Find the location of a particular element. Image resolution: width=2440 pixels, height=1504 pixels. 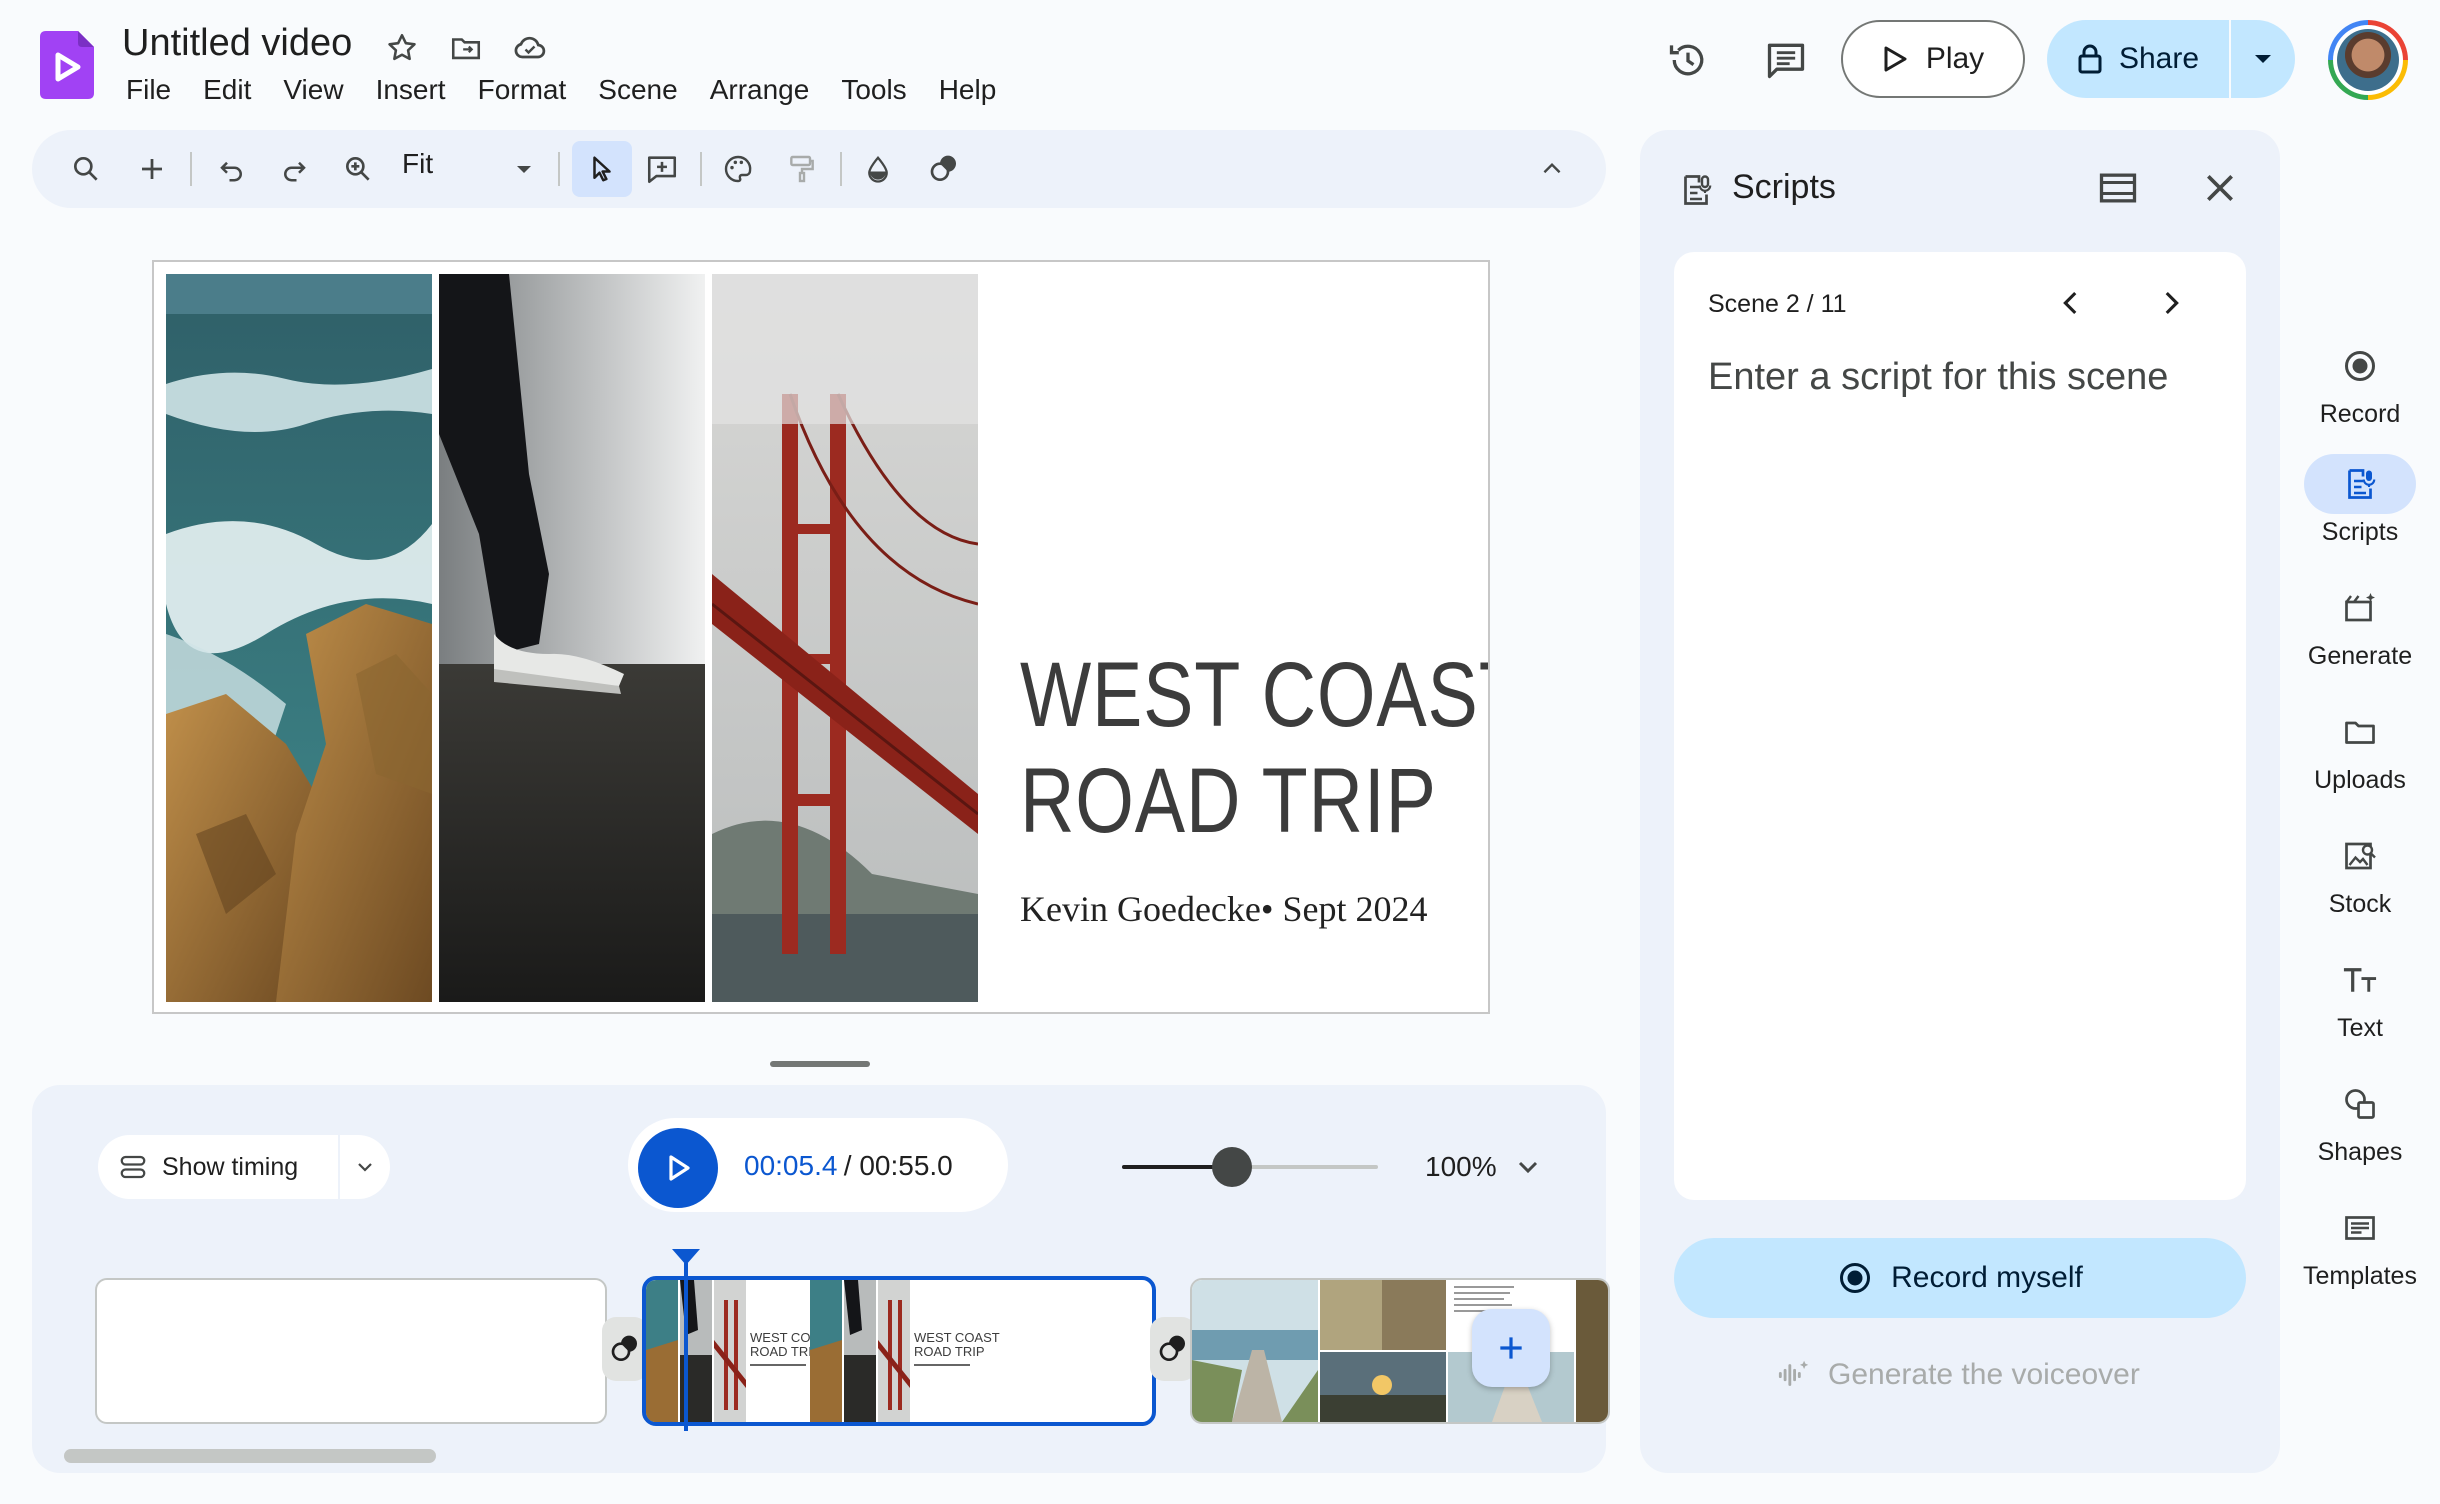

timeline-horizontal-scrollbar is located at coordinates (250, 1456).